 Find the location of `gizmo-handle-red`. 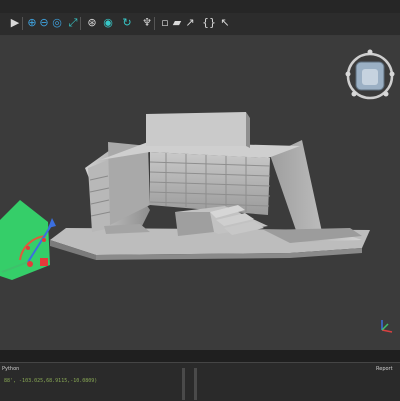

gizmo-handle-red is located at coordinates (44, 262).